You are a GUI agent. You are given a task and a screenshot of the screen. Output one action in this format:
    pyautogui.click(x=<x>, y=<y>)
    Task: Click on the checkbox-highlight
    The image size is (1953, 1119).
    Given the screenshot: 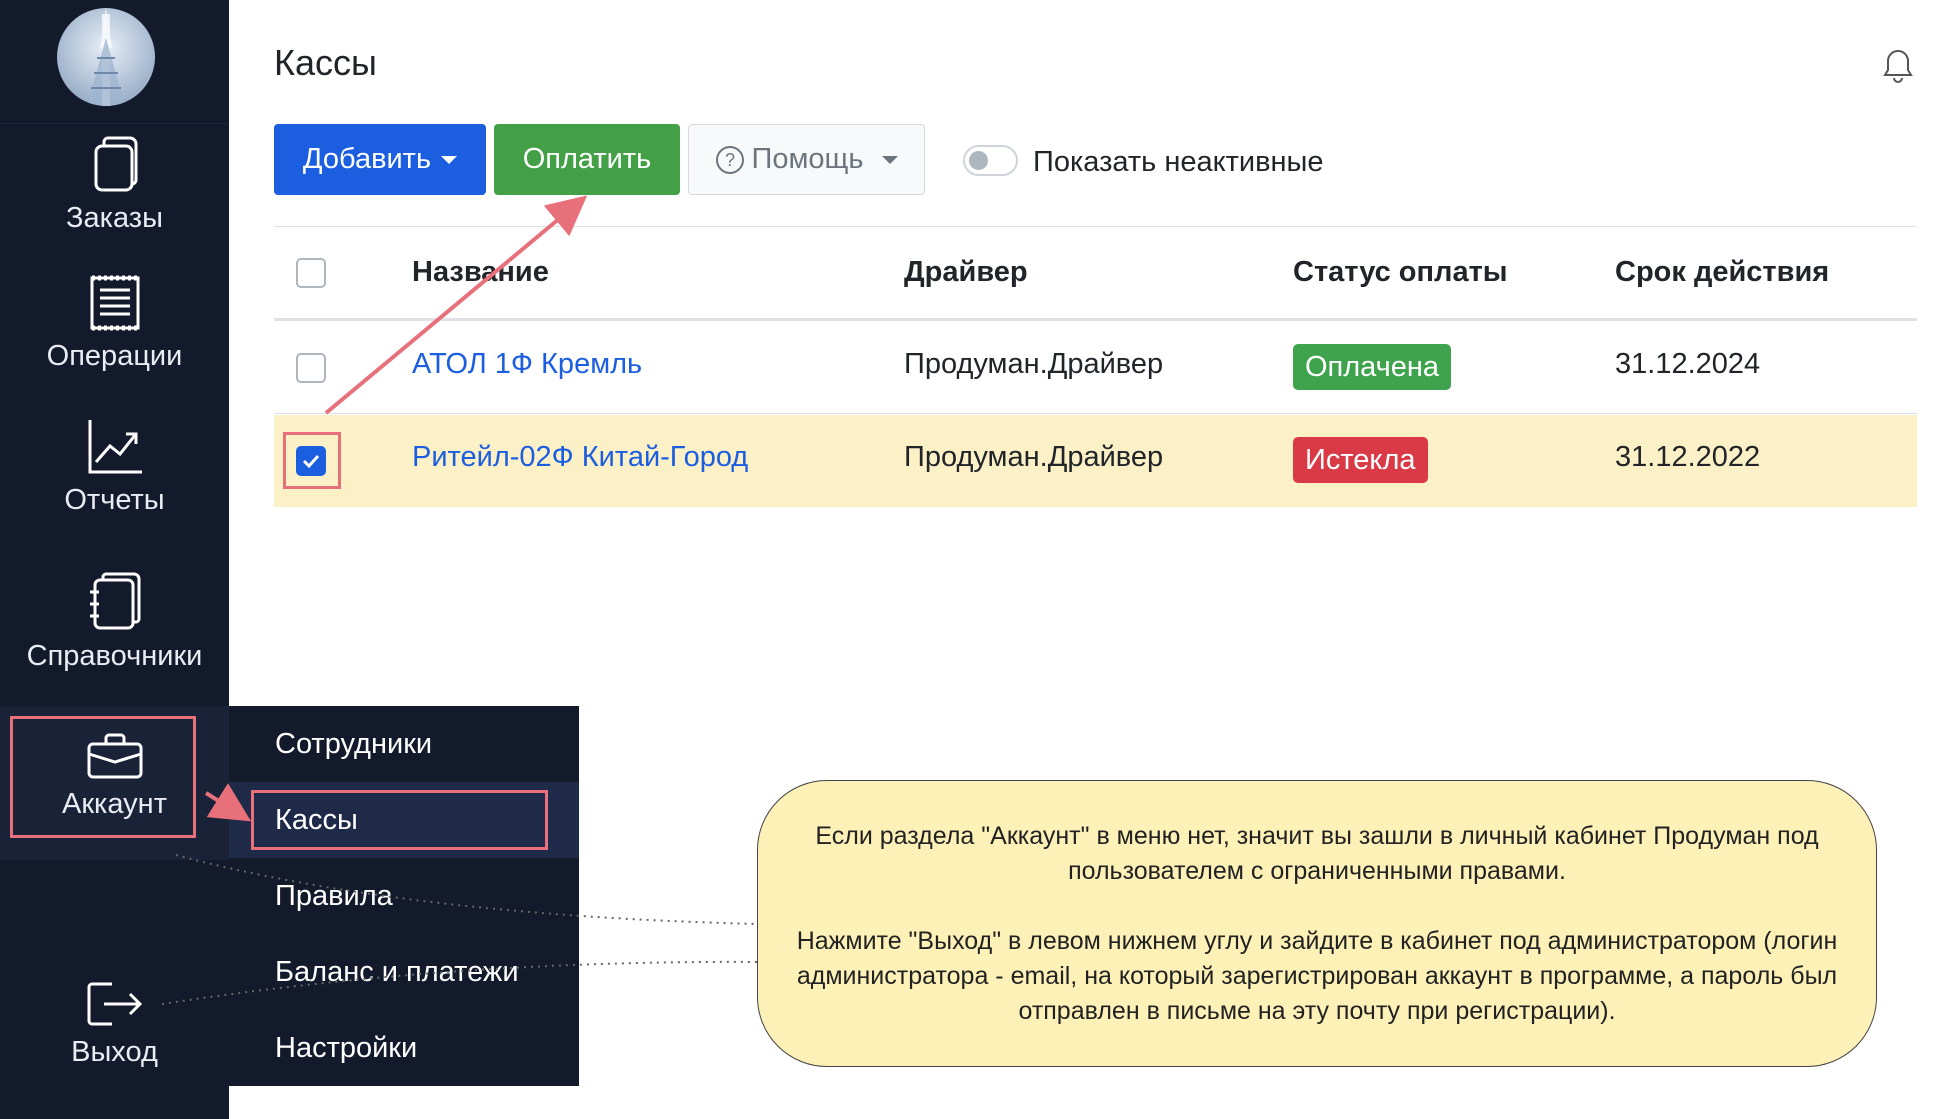 What is the action you would take?
    pyautogui.click(x=312, y=460)
    